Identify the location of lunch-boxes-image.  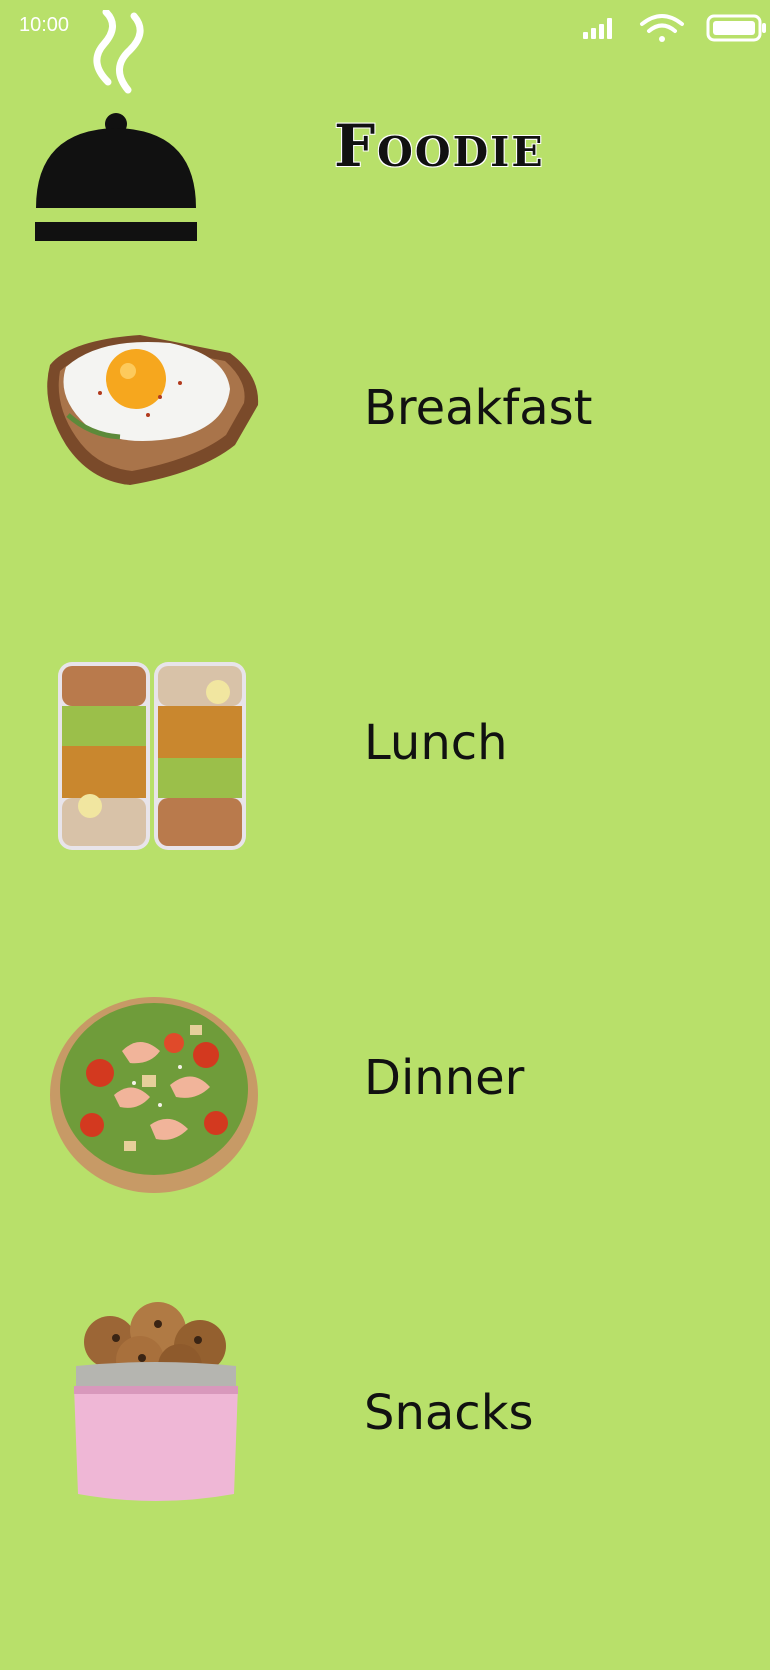
(152, 756).